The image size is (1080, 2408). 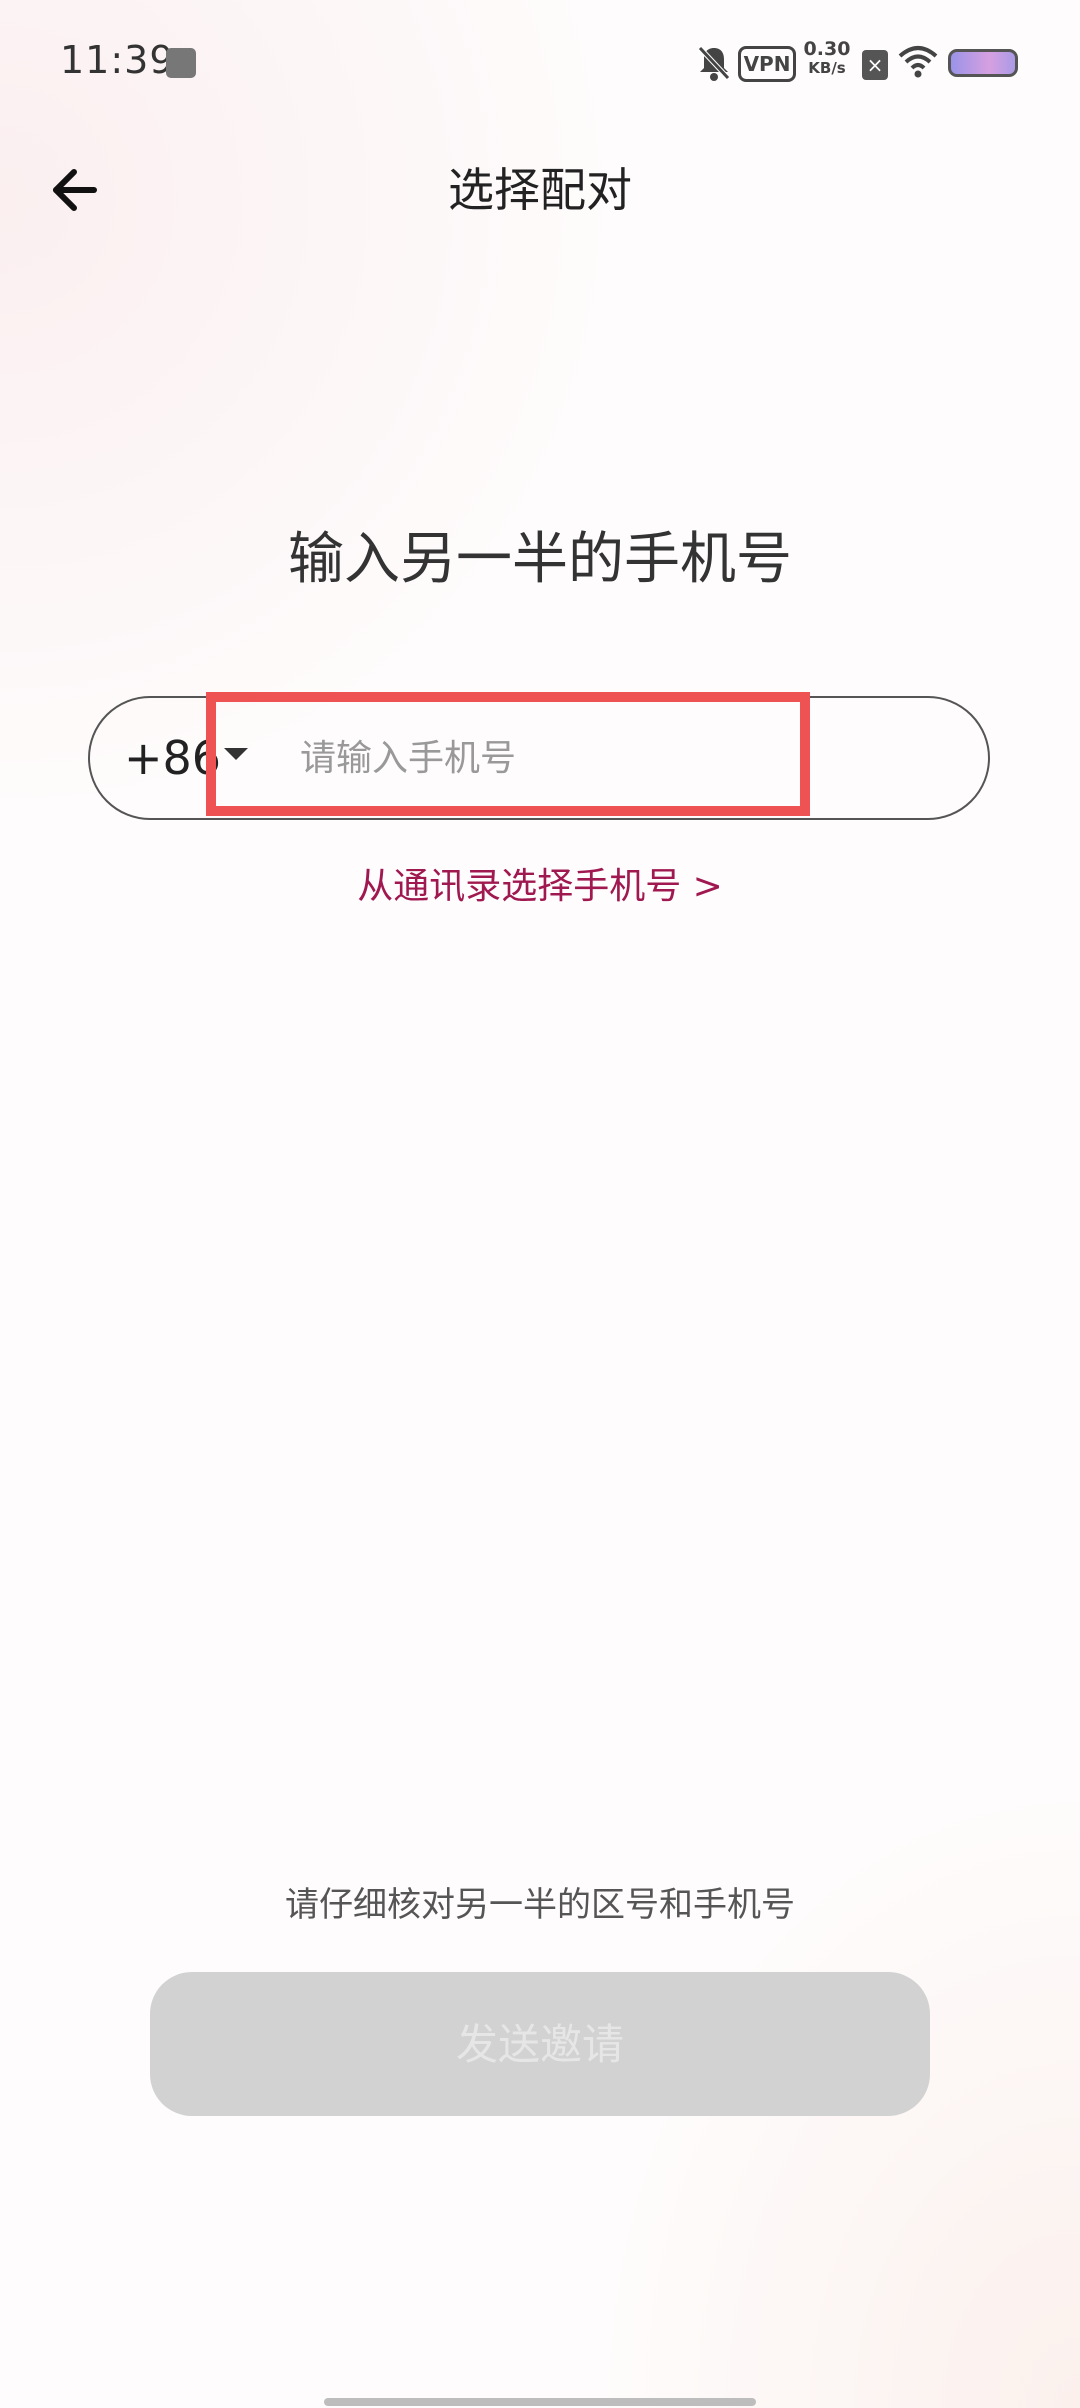 I want to click on wifi-icon, so click(x=918, y=62).